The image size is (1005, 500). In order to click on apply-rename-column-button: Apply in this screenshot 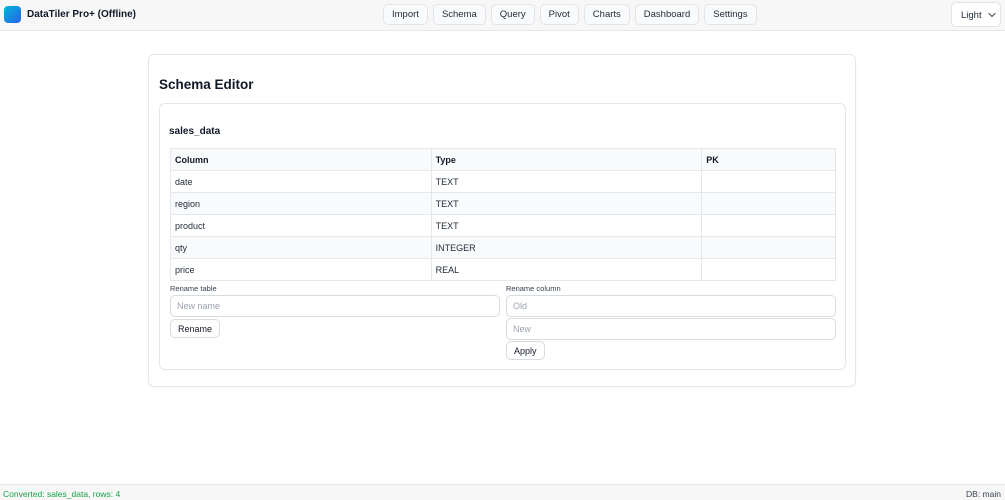, I will do `click(525, 350)`.